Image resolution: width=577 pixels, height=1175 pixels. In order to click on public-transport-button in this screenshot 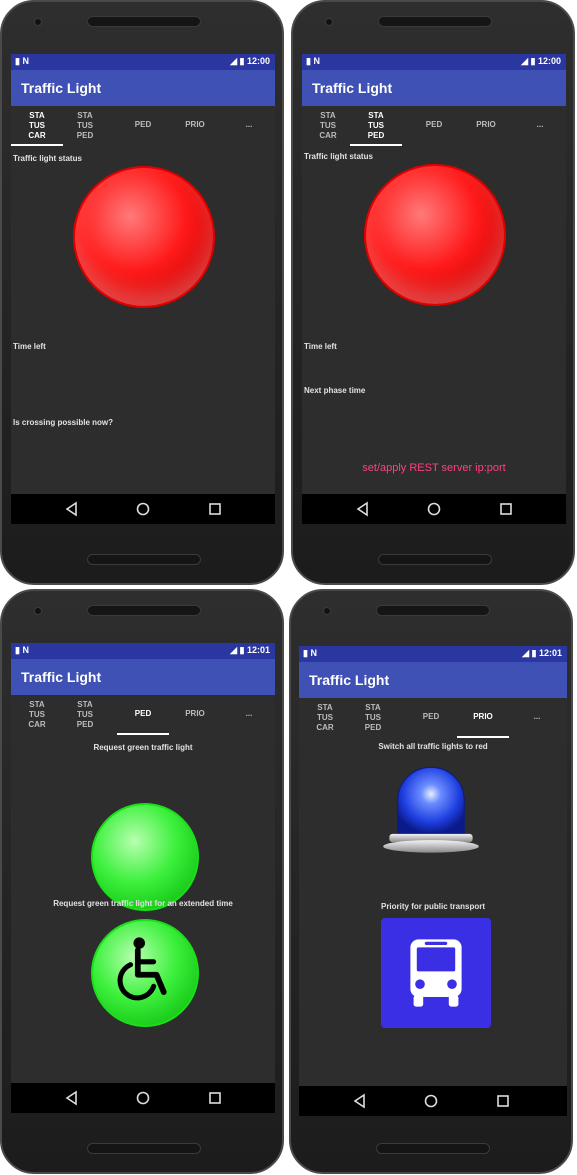, I will do `click(436, 973)`.